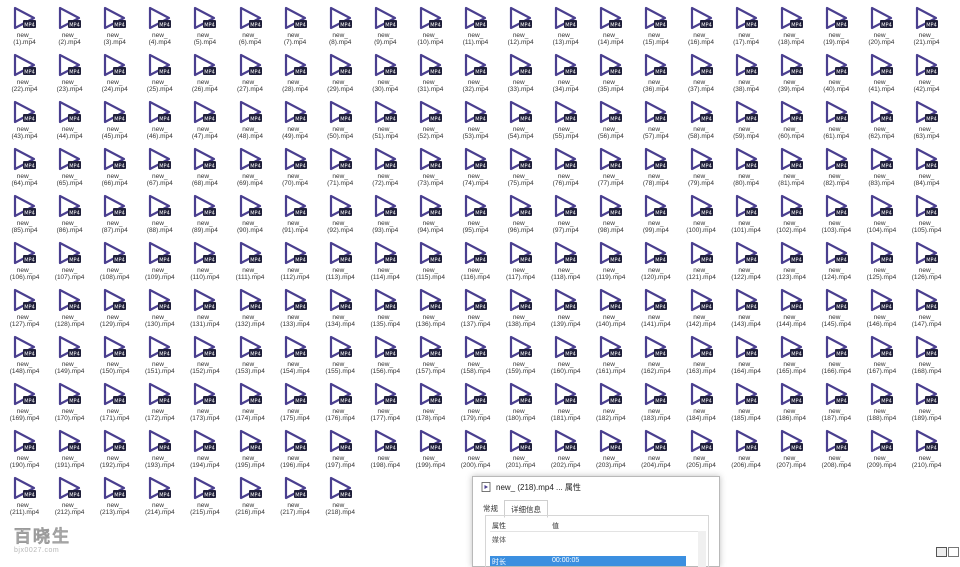 Image resolution: width=960 pixels, height=567 pixels. Describe the element at coordinates (340, 27) in the screenshot. I see `file-item: MP4 new_ (8).mp4` at that location.